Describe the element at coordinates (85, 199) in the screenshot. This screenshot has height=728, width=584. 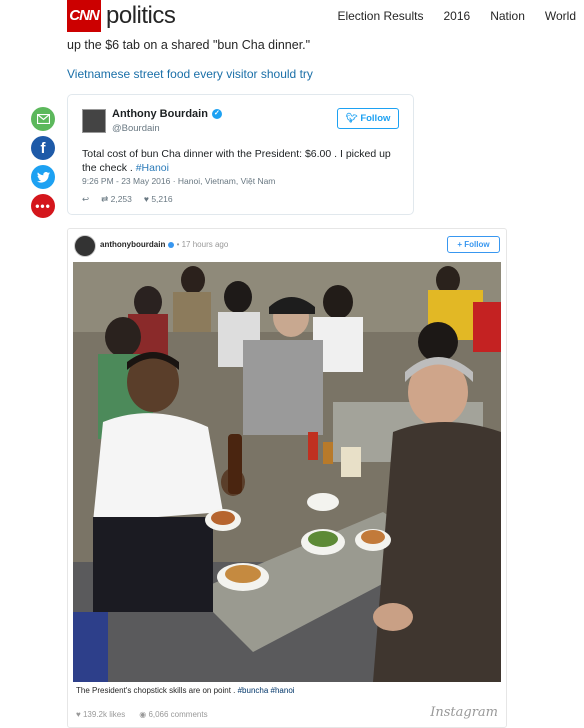
I see `reply-icon: ↩` at that location.